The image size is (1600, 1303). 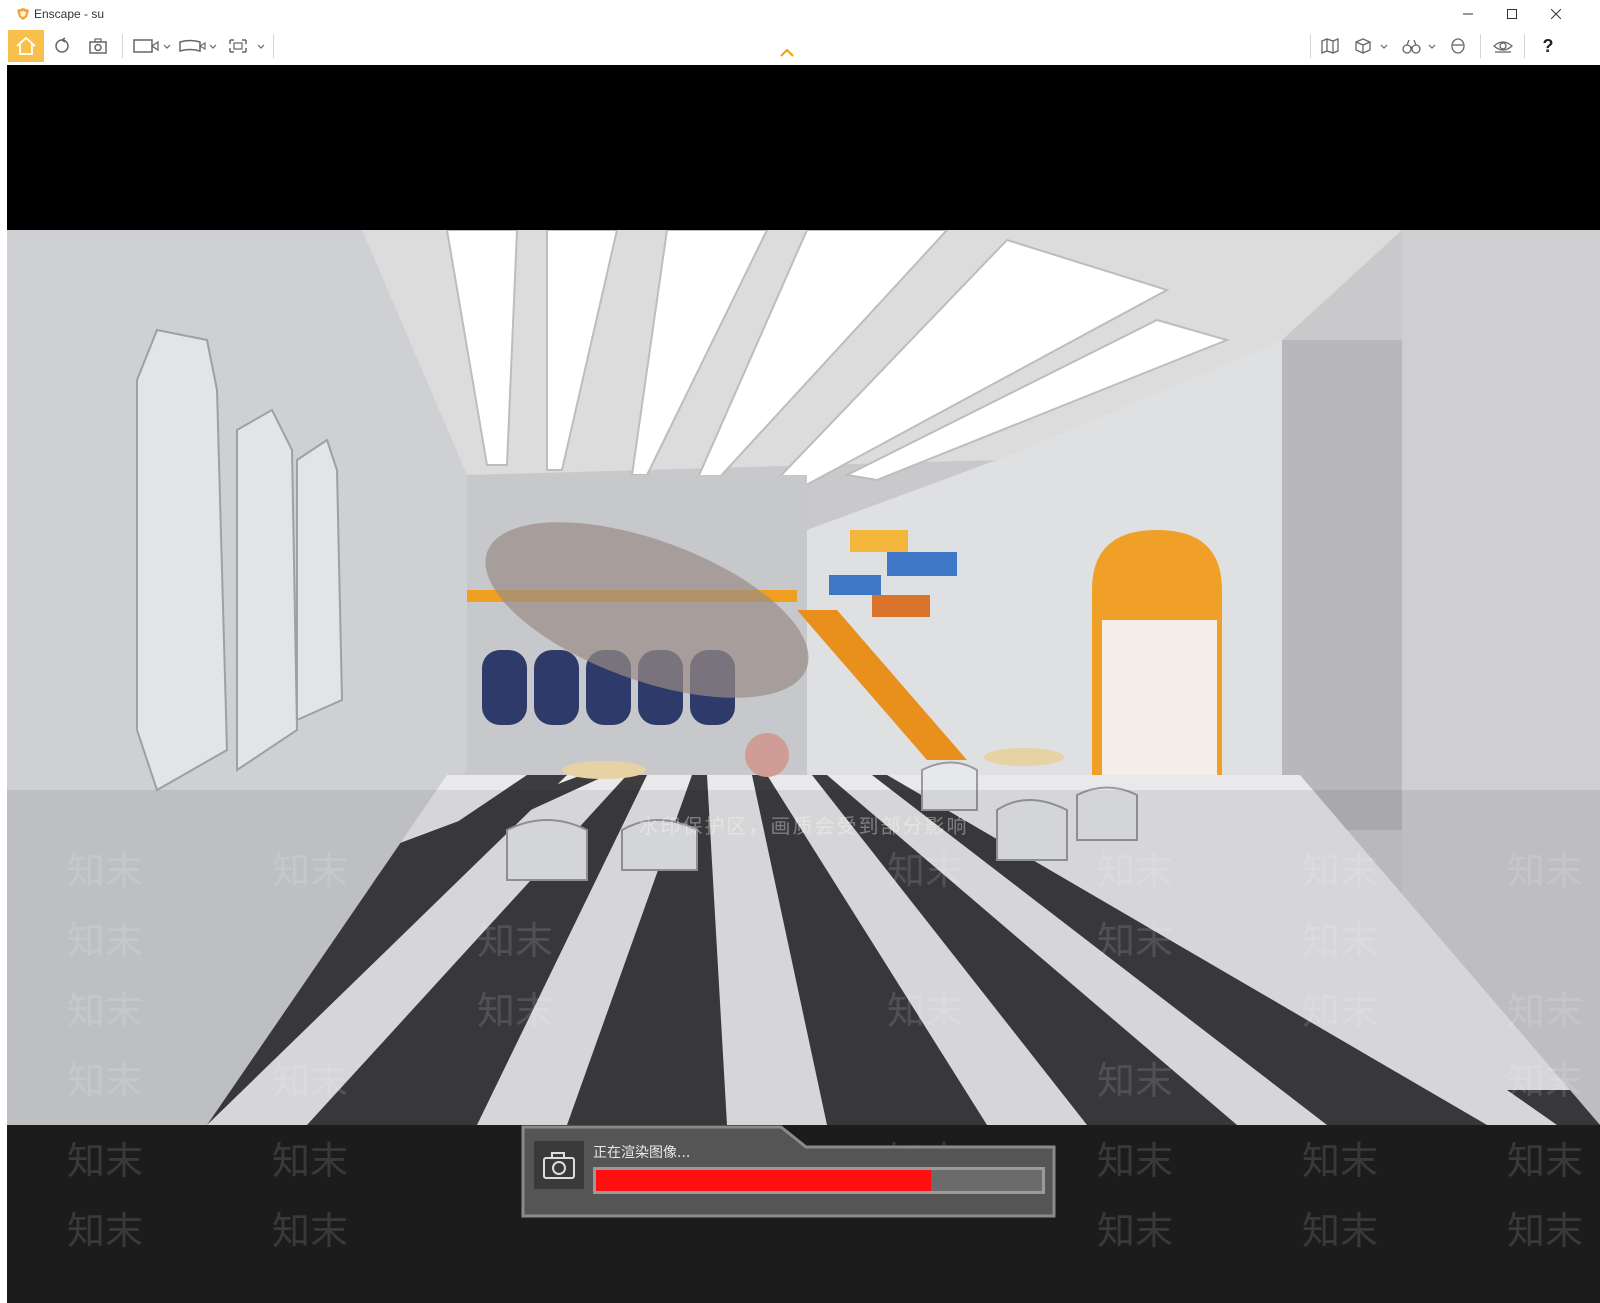 I want to click on avatar-icon, so click(x=1458, y=46).